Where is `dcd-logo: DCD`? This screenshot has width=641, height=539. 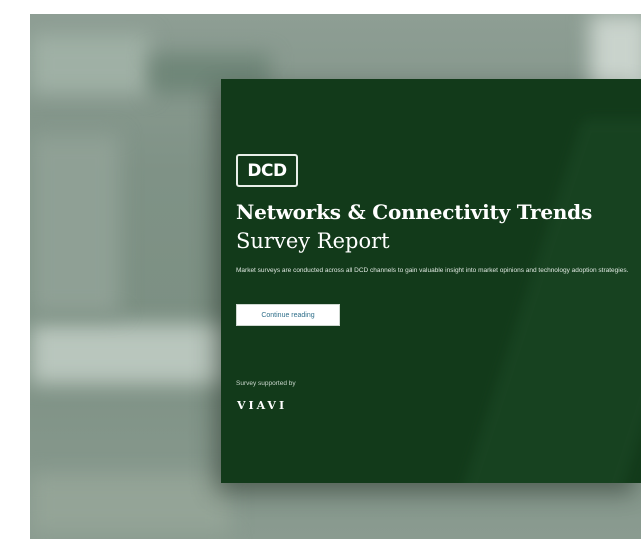
dcd-logo: DCD is located at coordinates (267, 170).